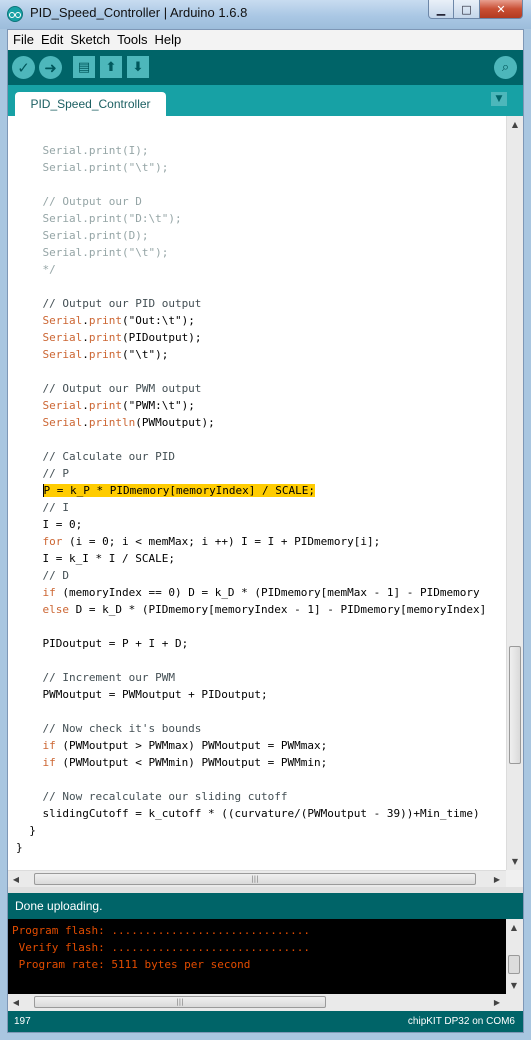 The width and height of the screenshot is (531, 1040). Describe the element at coordinates (133, 40) in the screenshot. I see `menu-tools: Tools` at that location.